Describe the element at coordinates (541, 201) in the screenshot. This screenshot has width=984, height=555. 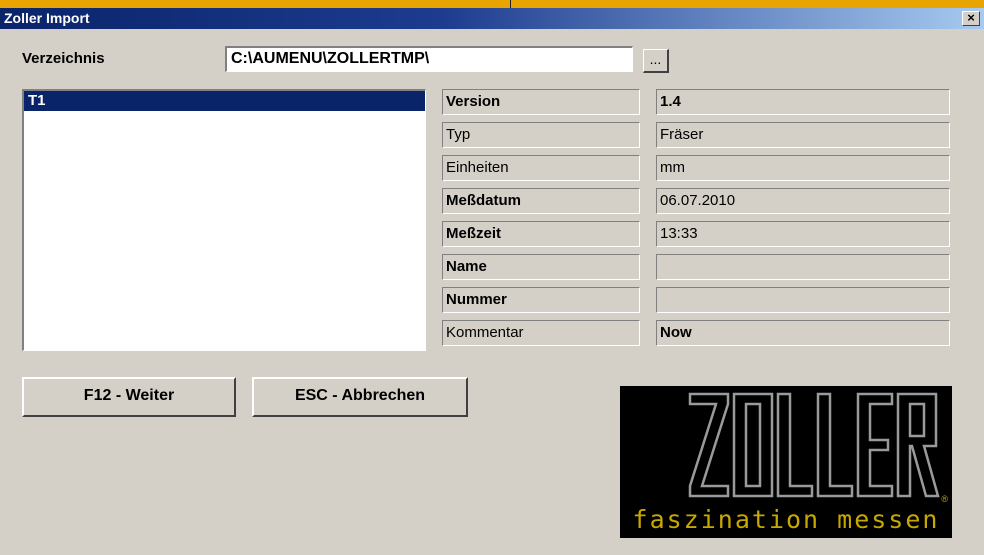
I see `property-name: Meßdatum` at that location.